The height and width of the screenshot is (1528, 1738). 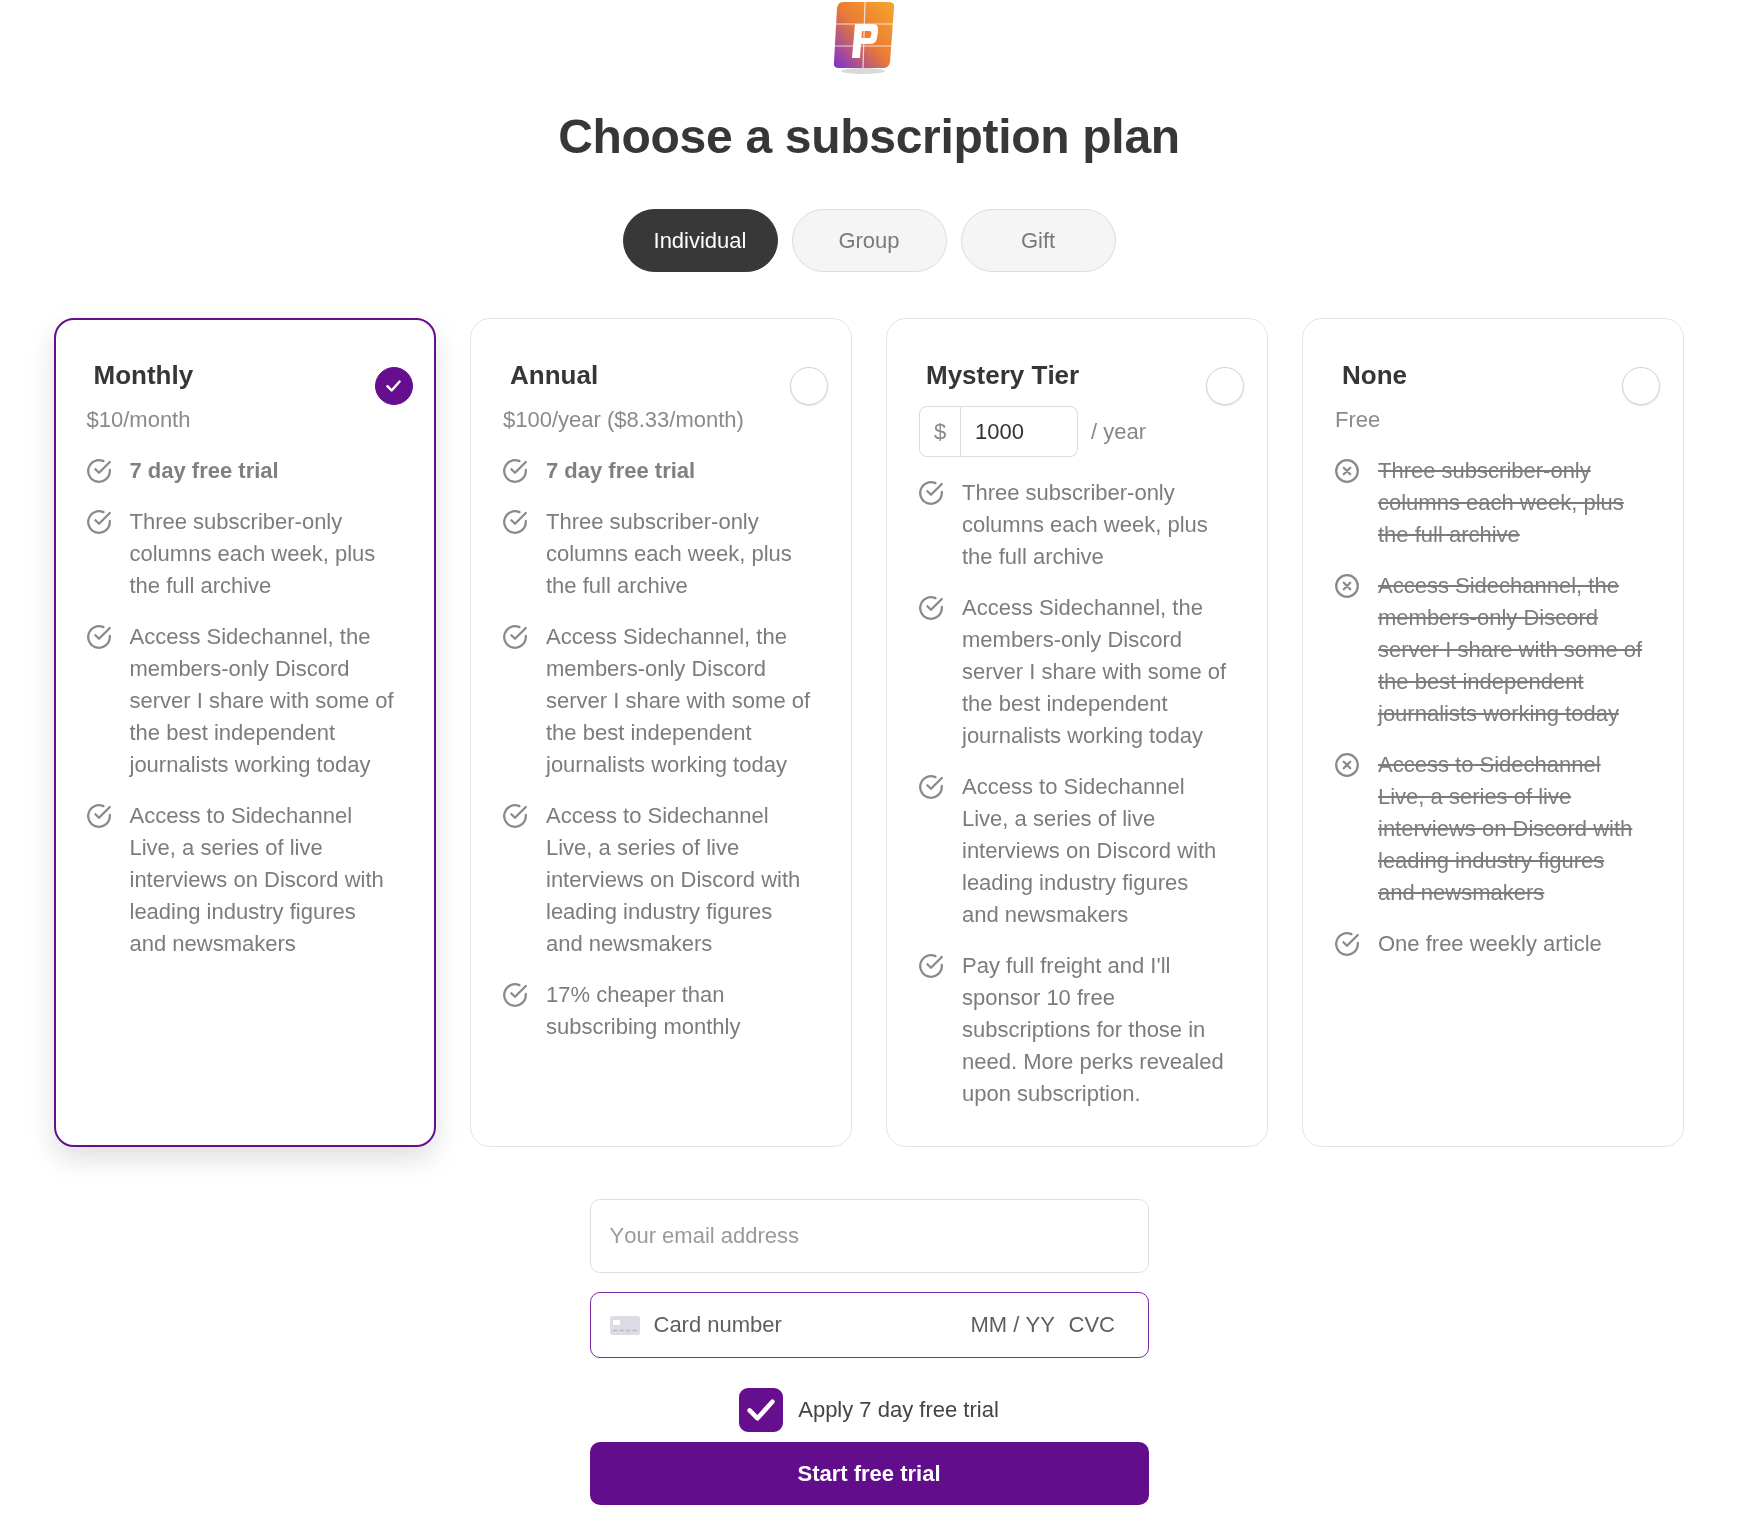 I want to click on radio-button, so click(x=393, y=385).